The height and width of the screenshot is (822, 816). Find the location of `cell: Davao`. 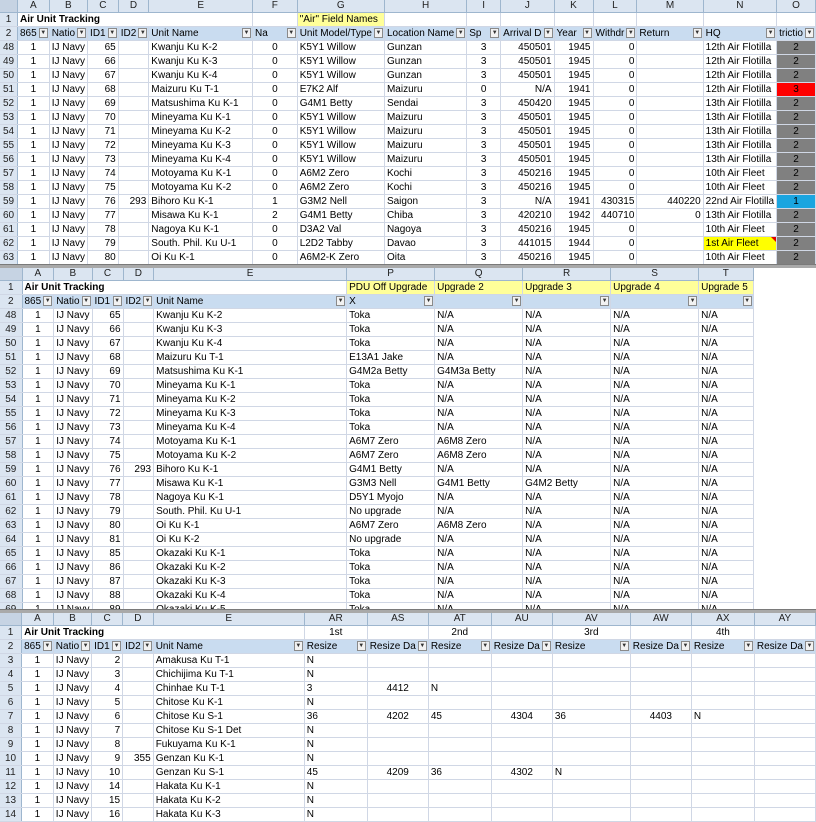

cell: Davao is located at coordinates (426, 243).